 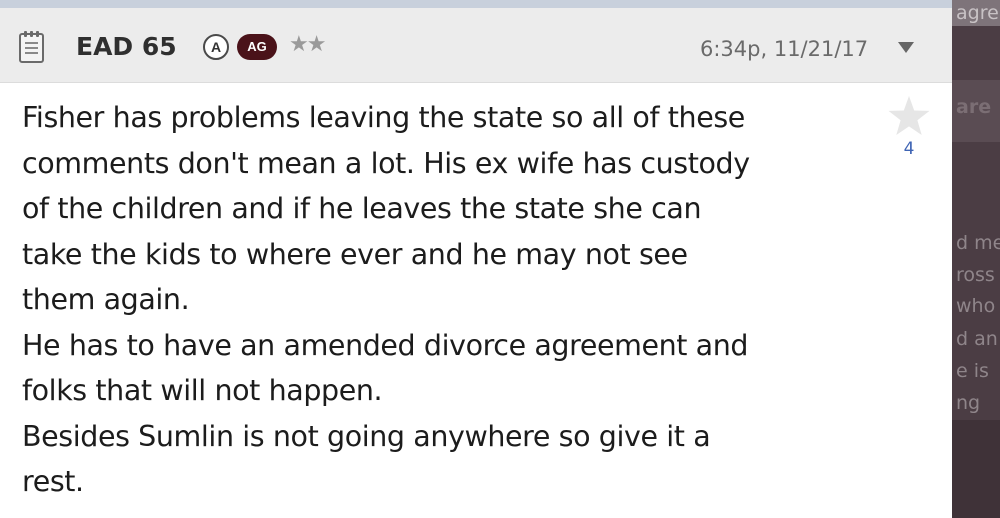 I want to click on a-badge: A, so click(x=216, y=47).